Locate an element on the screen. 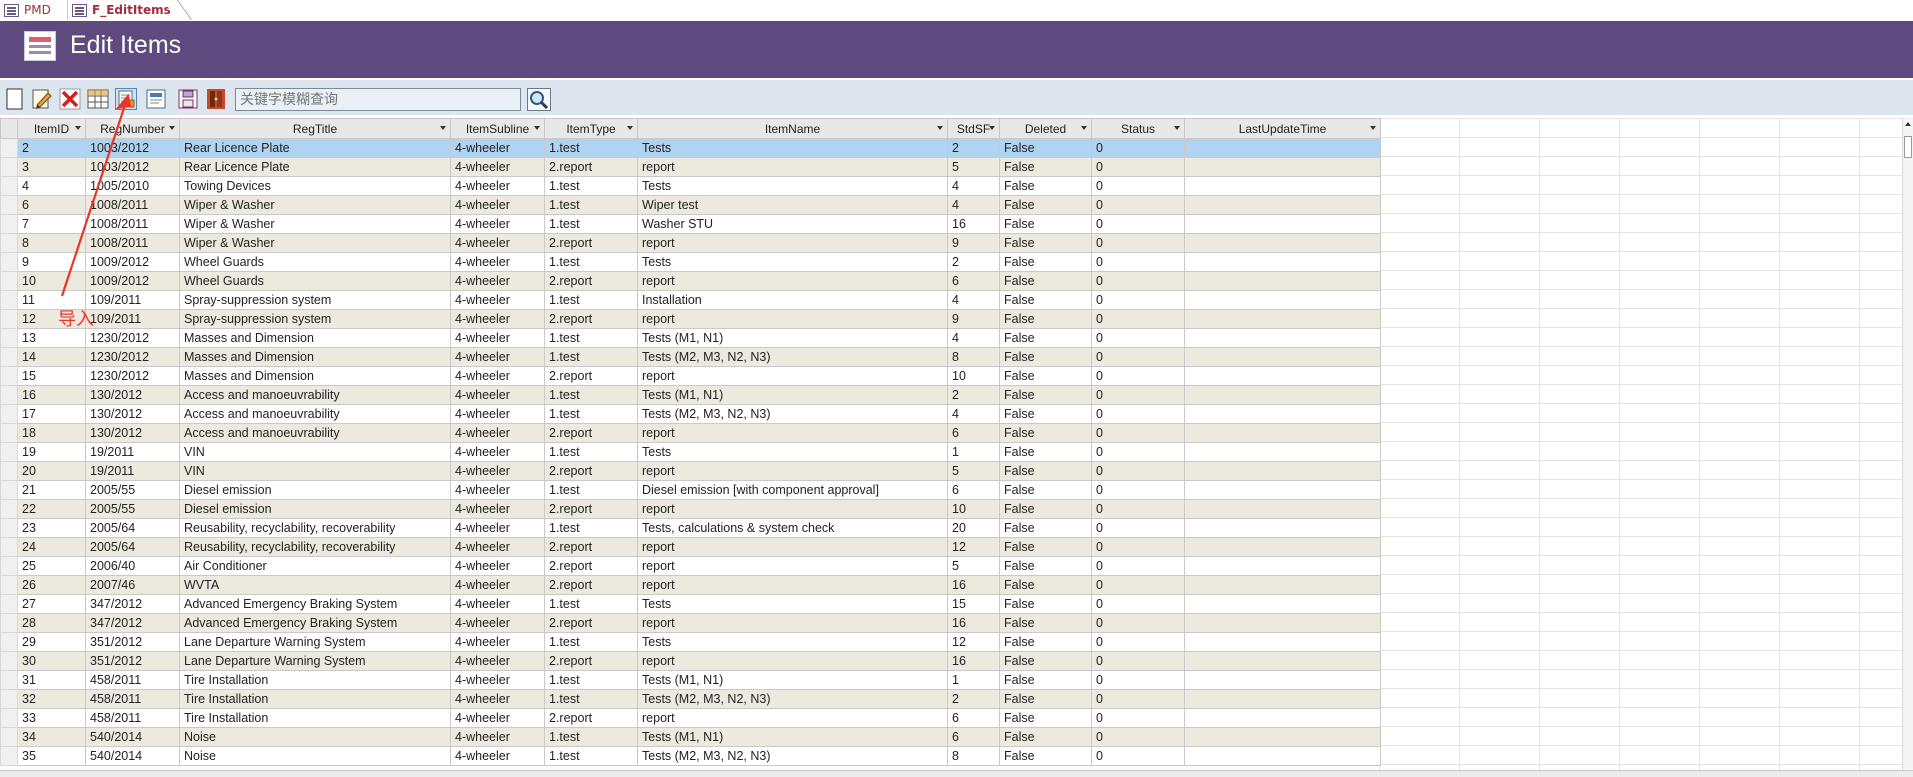 This screenshot has height=777, width=1913. cell-regtitle: Access and manoeuvrability is located at coordinates (315, 414).